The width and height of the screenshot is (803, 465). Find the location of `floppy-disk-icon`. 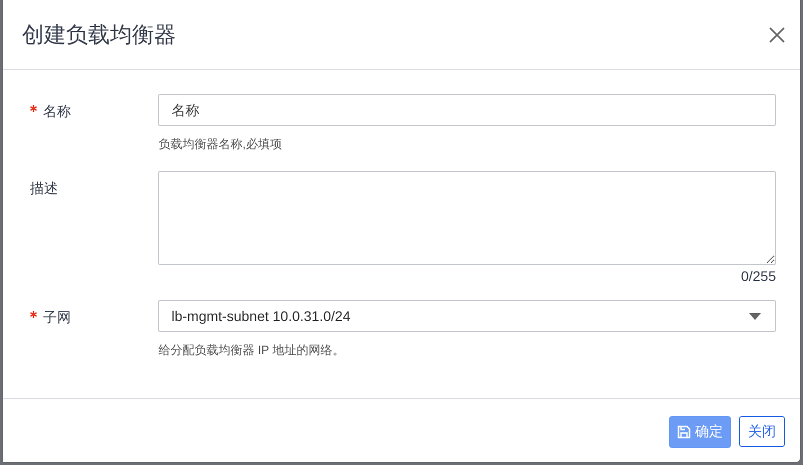

floppy-disk-icon is located at coordinates (684, 431).